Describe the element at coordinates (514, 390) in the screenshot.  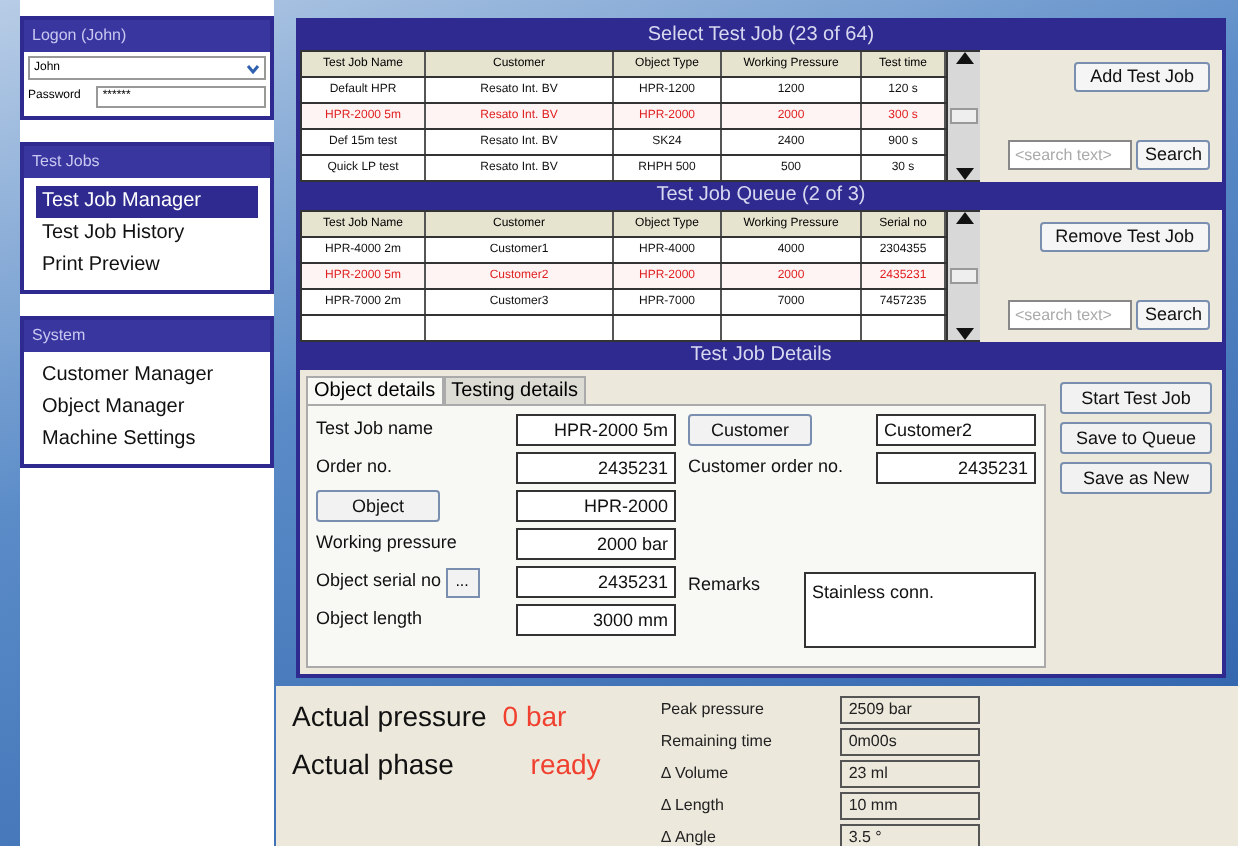
I see `tab: Testing details` at that location.